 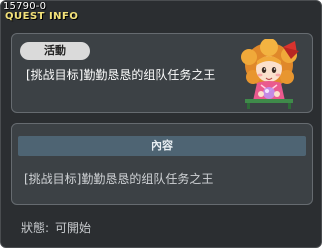 I want to click on quest-description: [挑战目标]勤勤恳恳的组队任务之王, so click(x=119, y=179).